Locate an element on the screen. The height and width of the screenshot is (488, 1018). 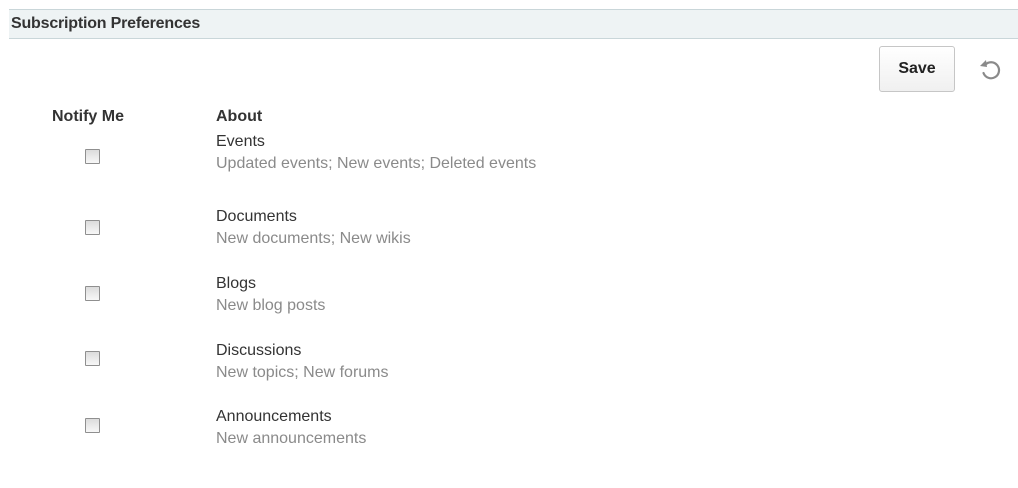
pref-title: Announcements is located at coordinates (274, 416).